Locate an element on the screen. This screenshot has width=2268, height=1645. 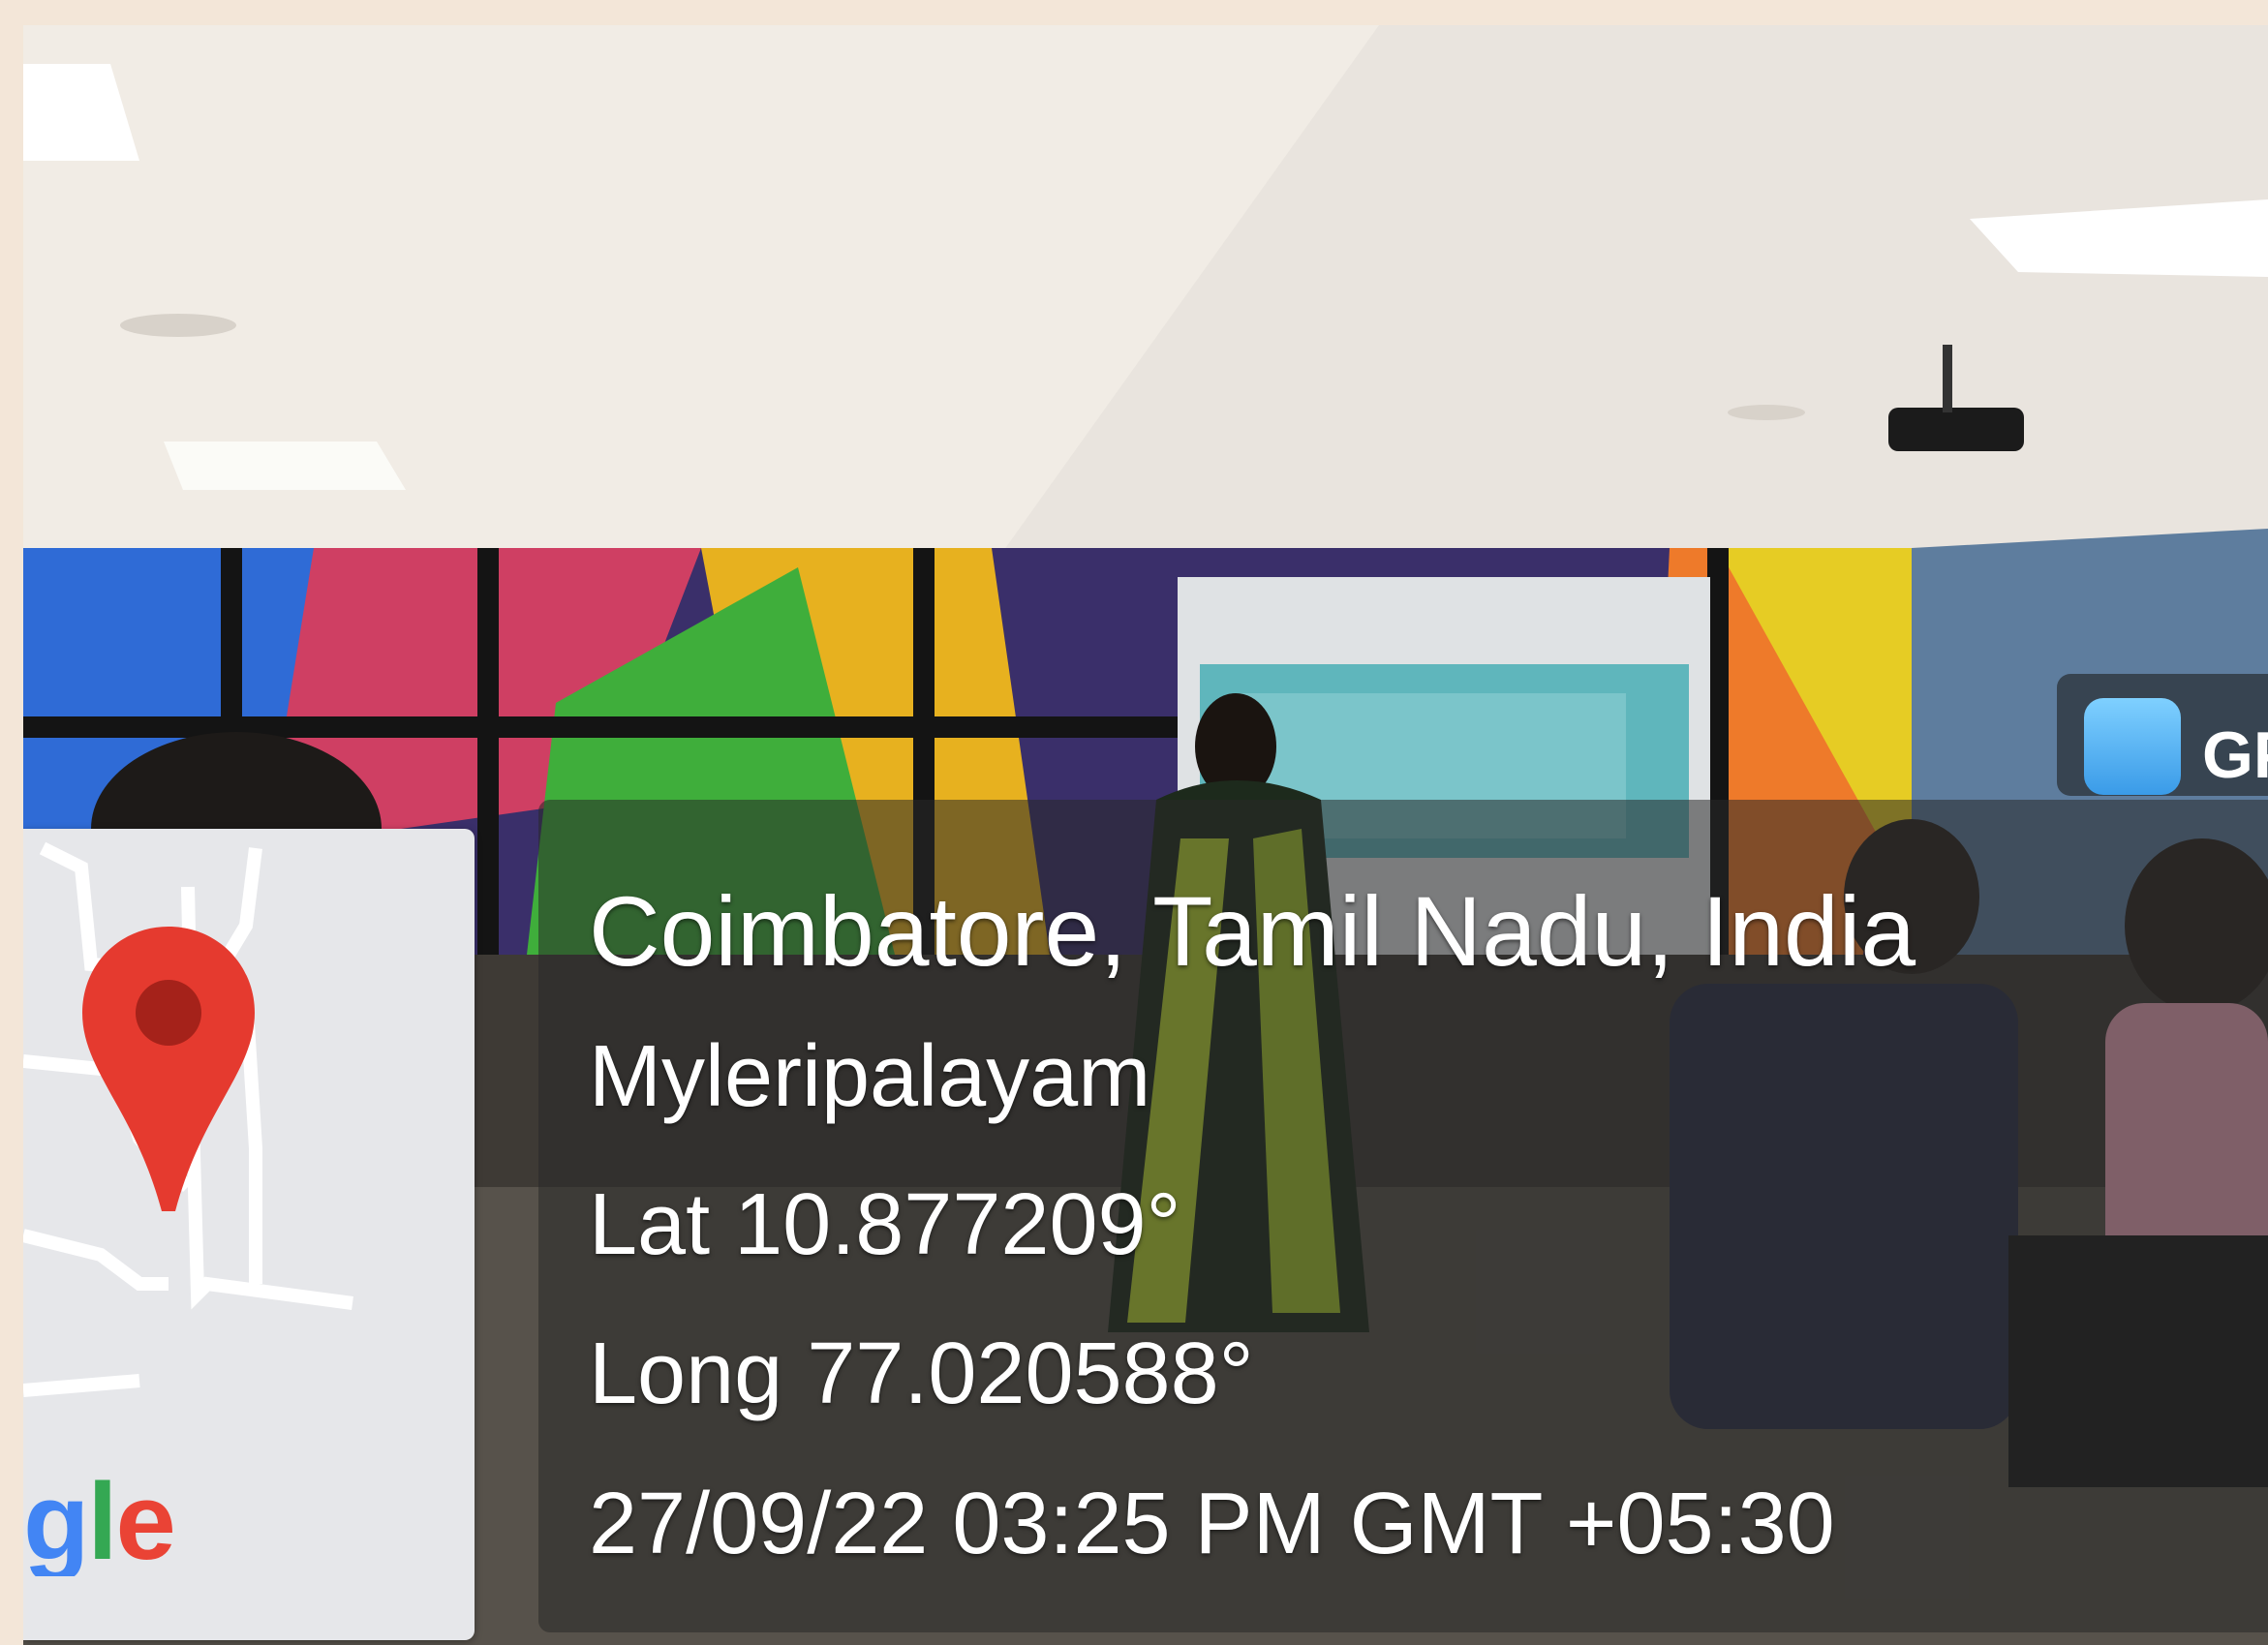
area-name: Myleripalayam is located at coordinates (870, 1076).